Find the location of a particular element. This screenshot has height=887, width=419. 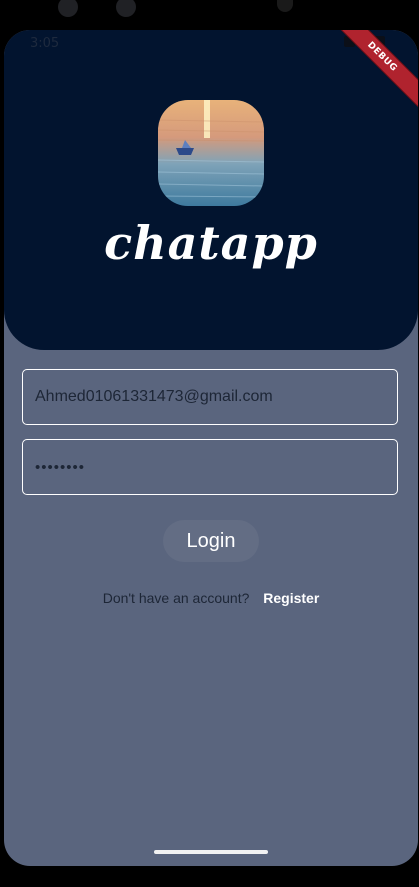

app-logo is located at coordinates (211, 153).